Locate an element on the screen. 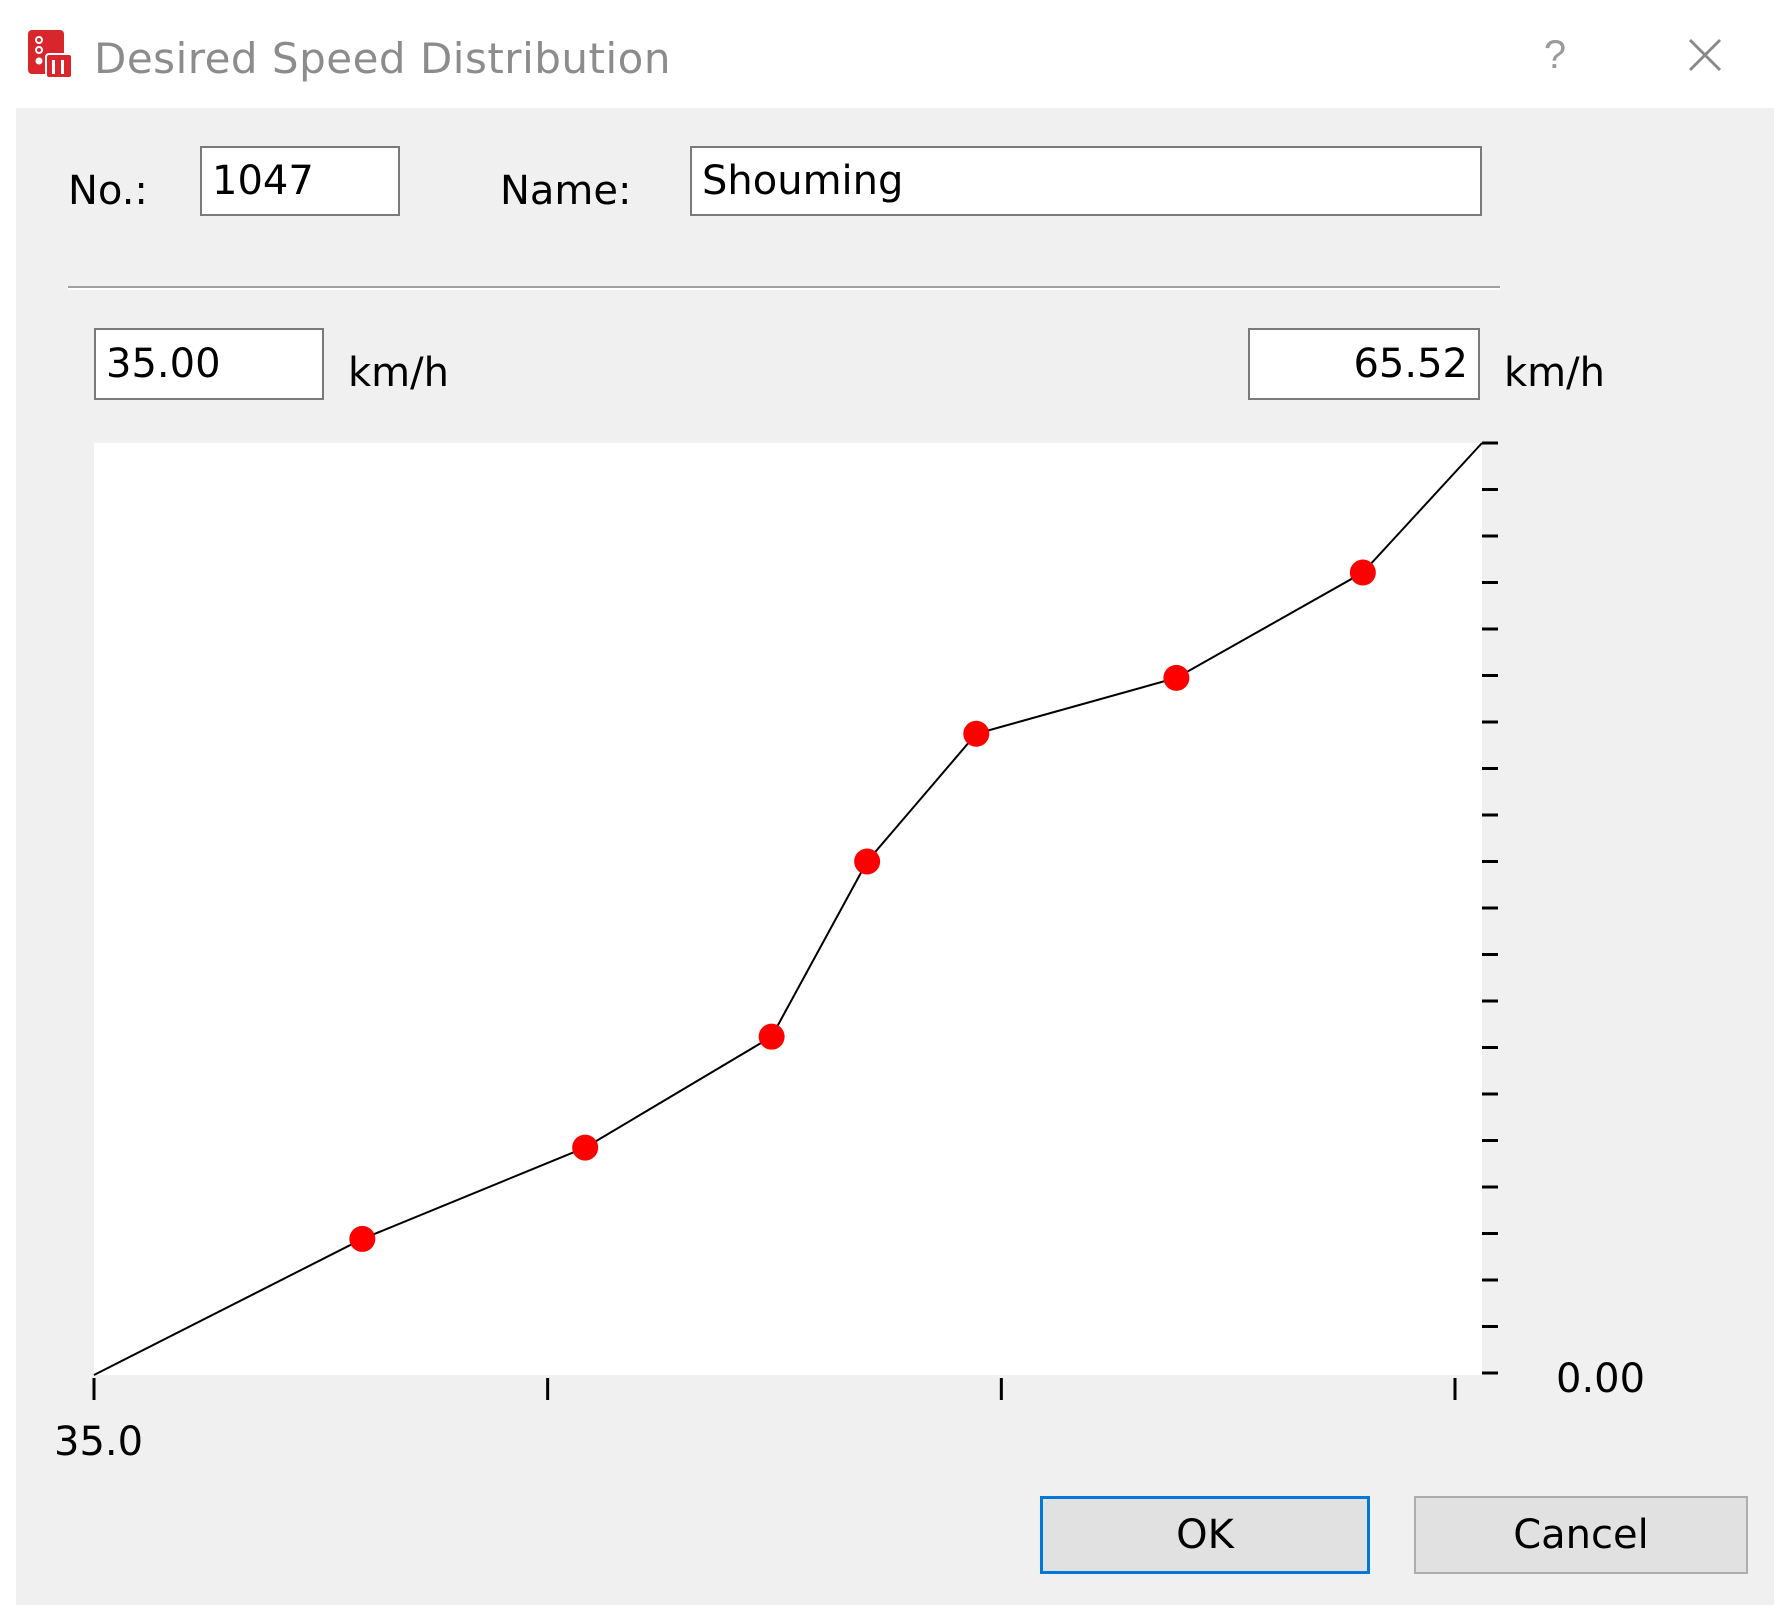  title-bar: Desired Speed Distribution ? is located at coordinates (890, 54).